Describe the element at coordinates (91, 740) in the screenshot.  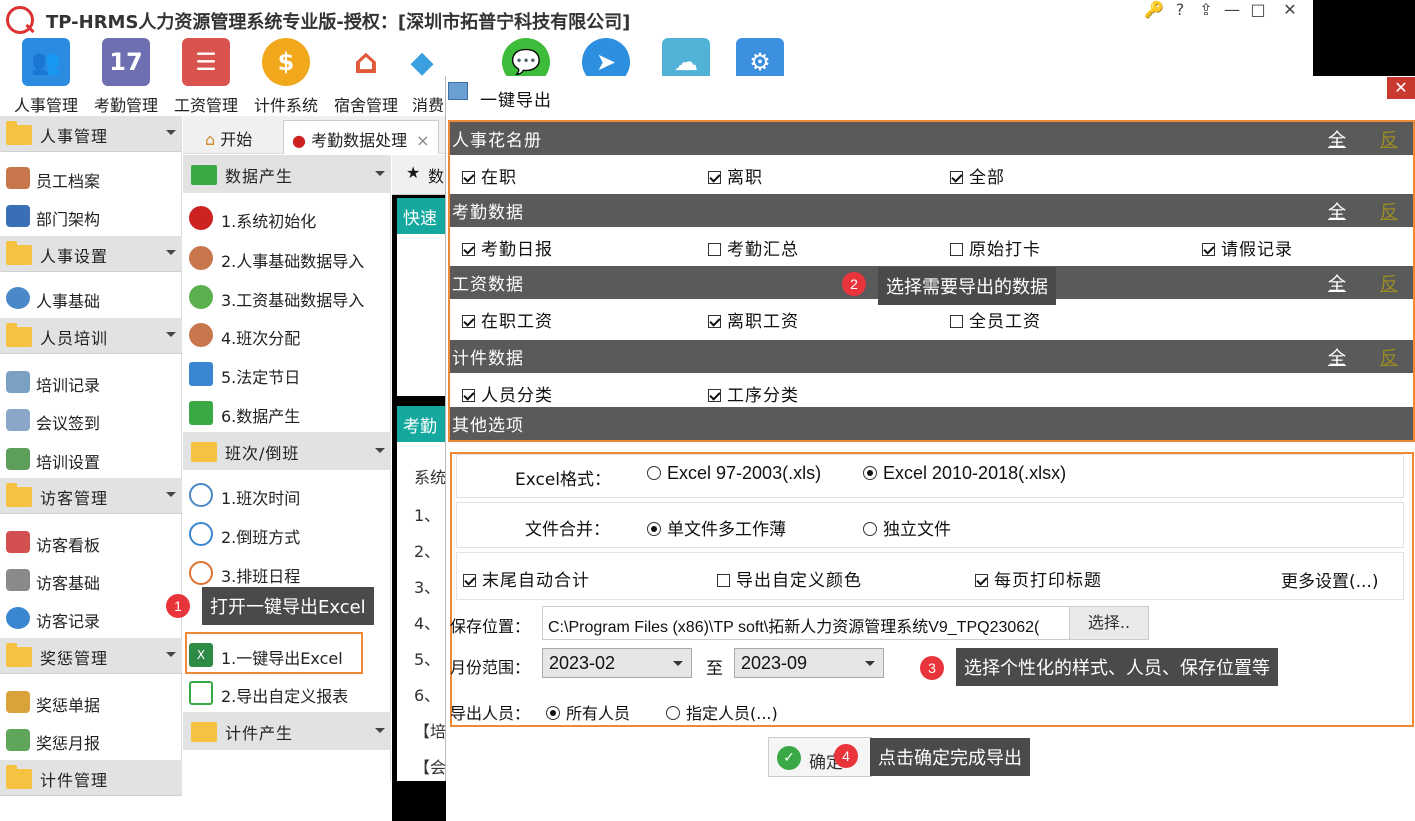
I see `sidebar-item-reward-monthly: 奖惩月报` at that location.